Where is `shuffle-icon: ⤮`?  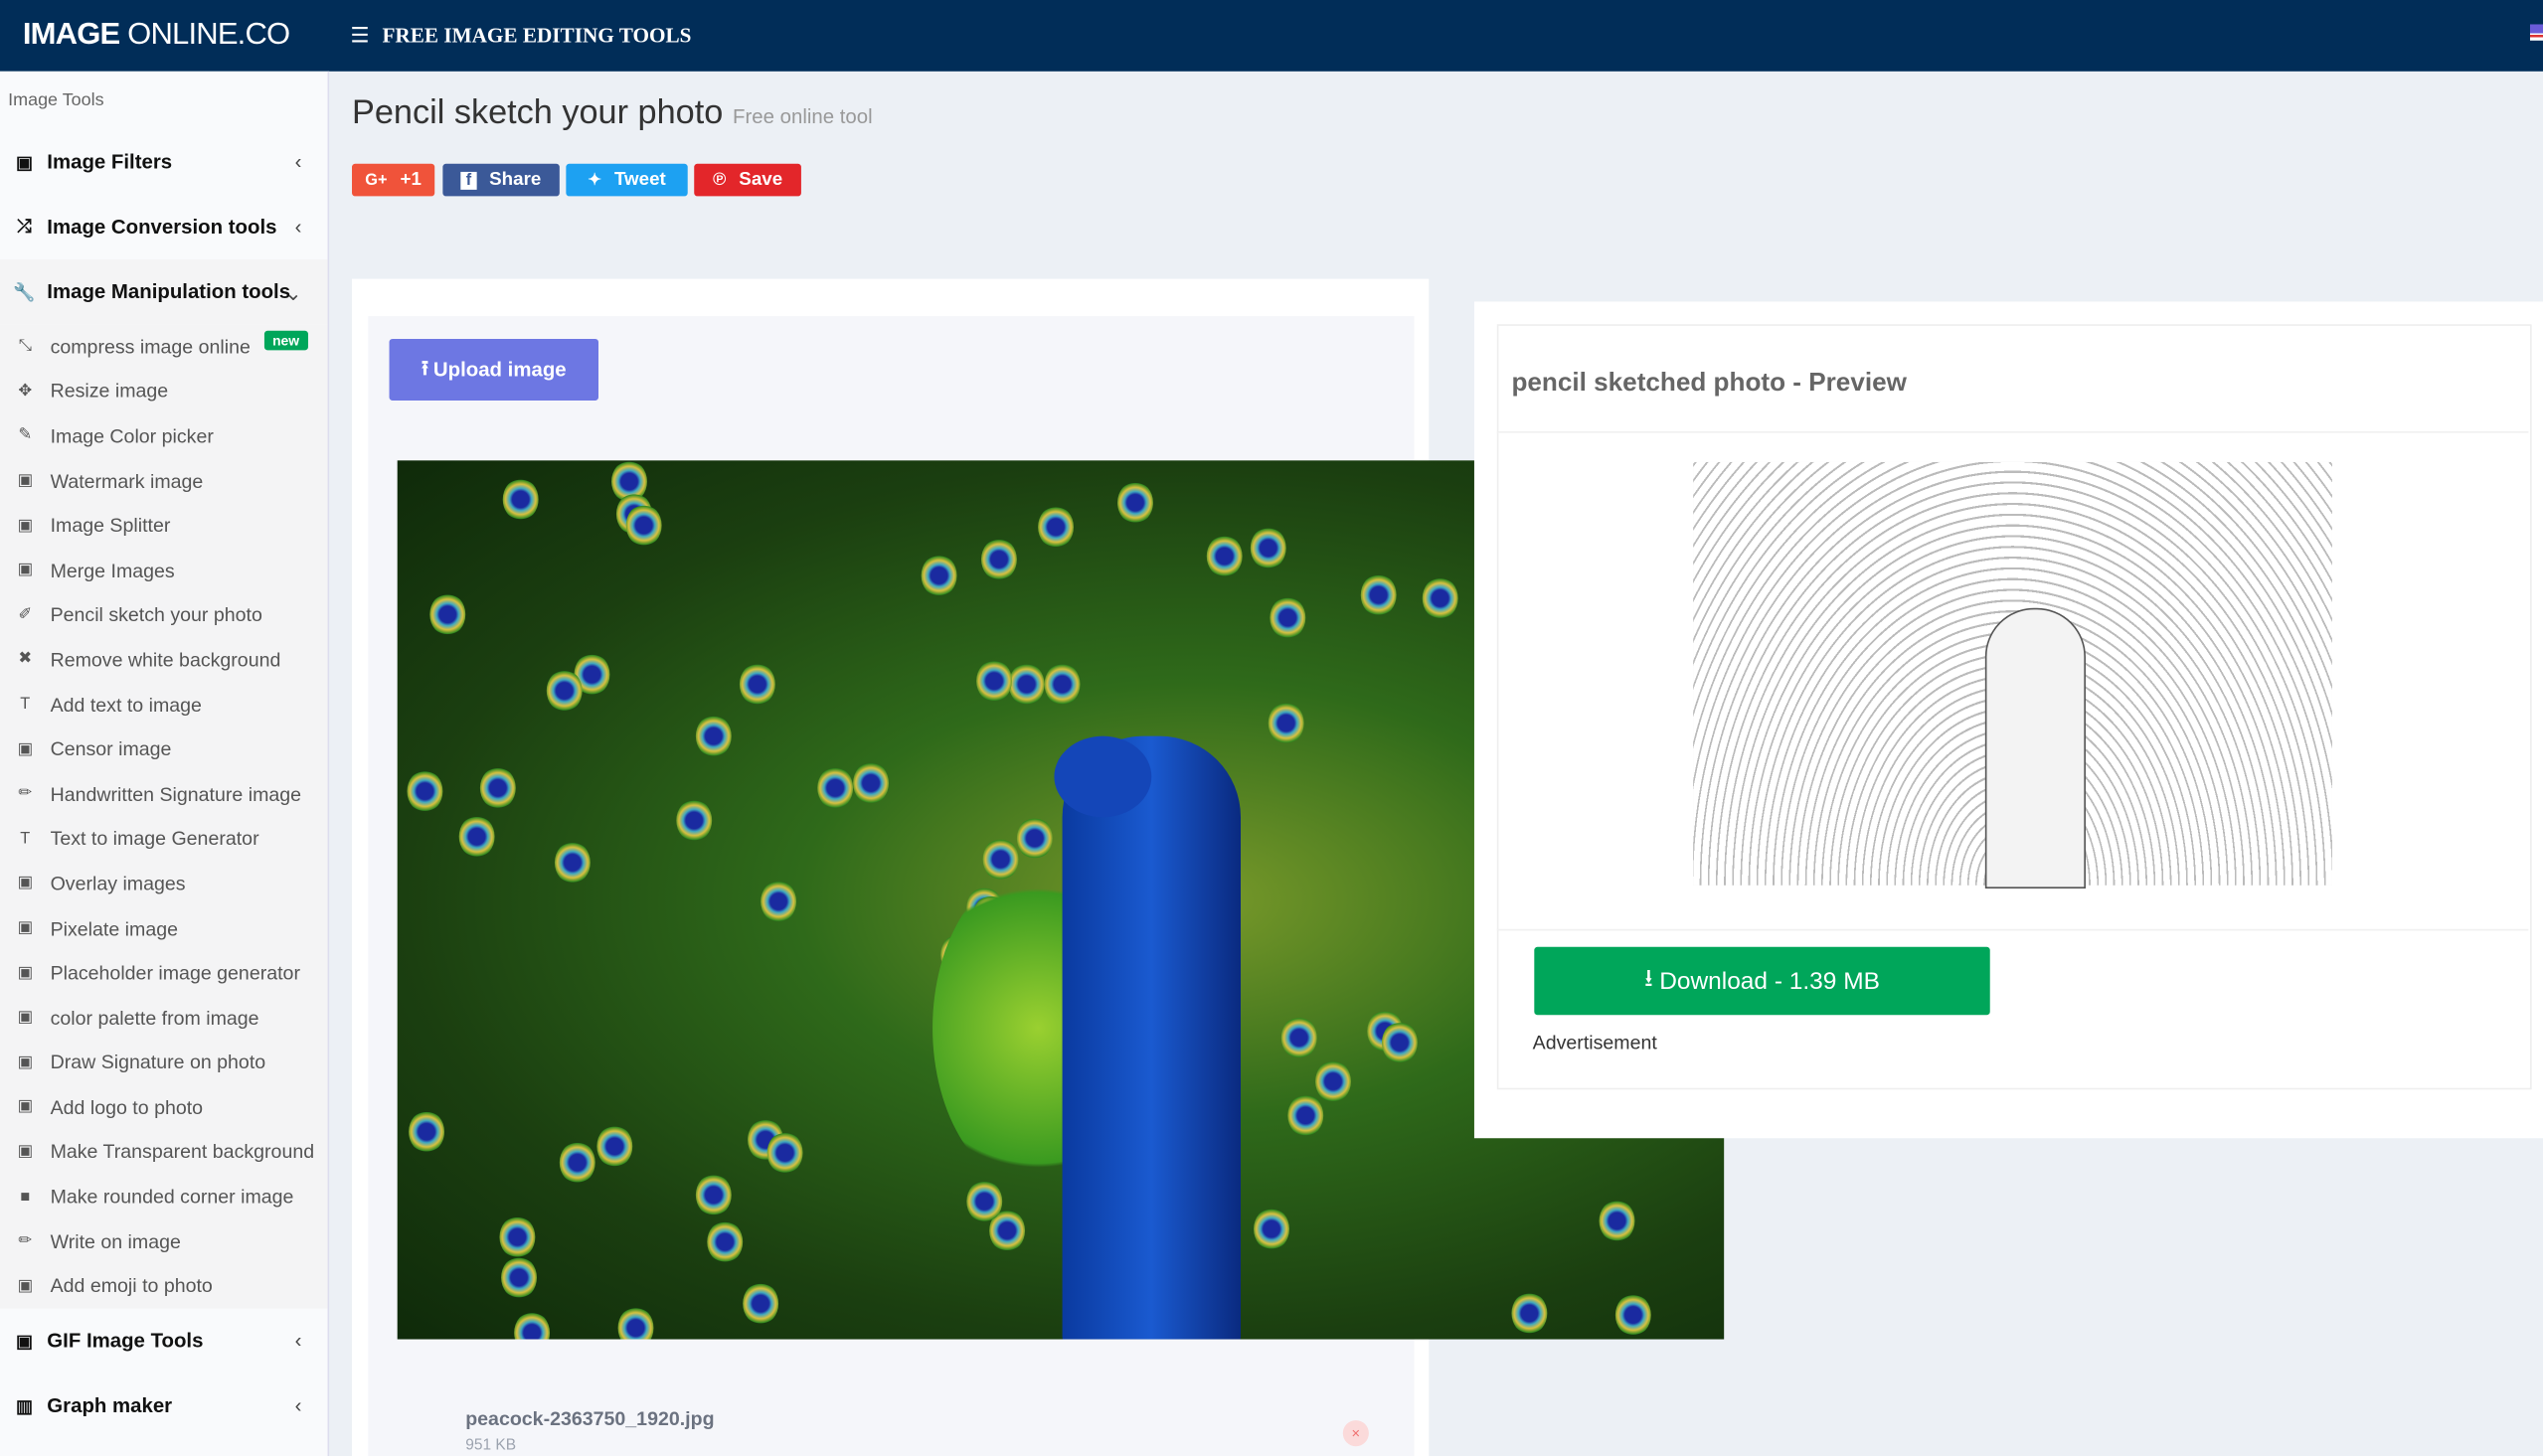
shuffle-icon: ⤮ is located at coordinates (24, 226).